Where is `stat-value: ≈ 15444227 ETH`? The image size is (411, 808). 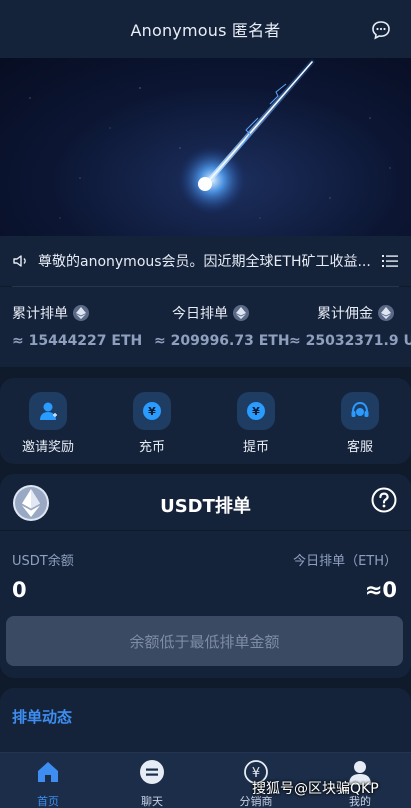 stat-value: ≈ 15444227 ETH is located at coordinates (77, 341).